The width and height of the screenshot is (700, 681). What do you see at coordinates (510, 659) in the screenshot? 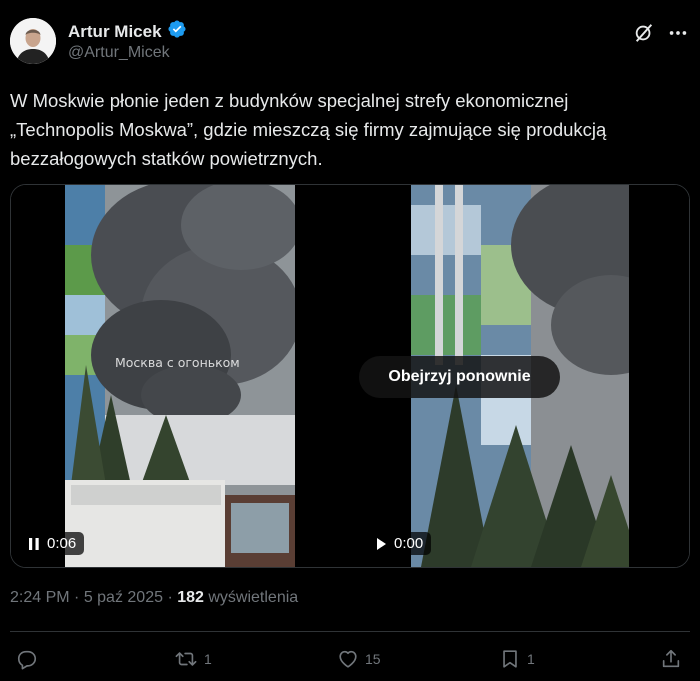
I see `bookmark-icon` at bounding box center [510, 659].